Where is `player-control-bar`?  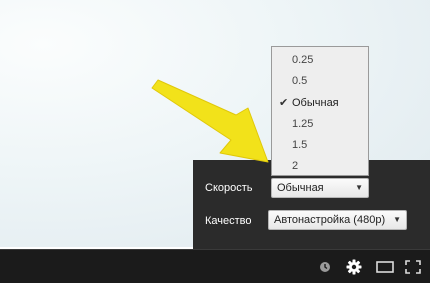
player-control-bar is located at coordinates (215, 266).